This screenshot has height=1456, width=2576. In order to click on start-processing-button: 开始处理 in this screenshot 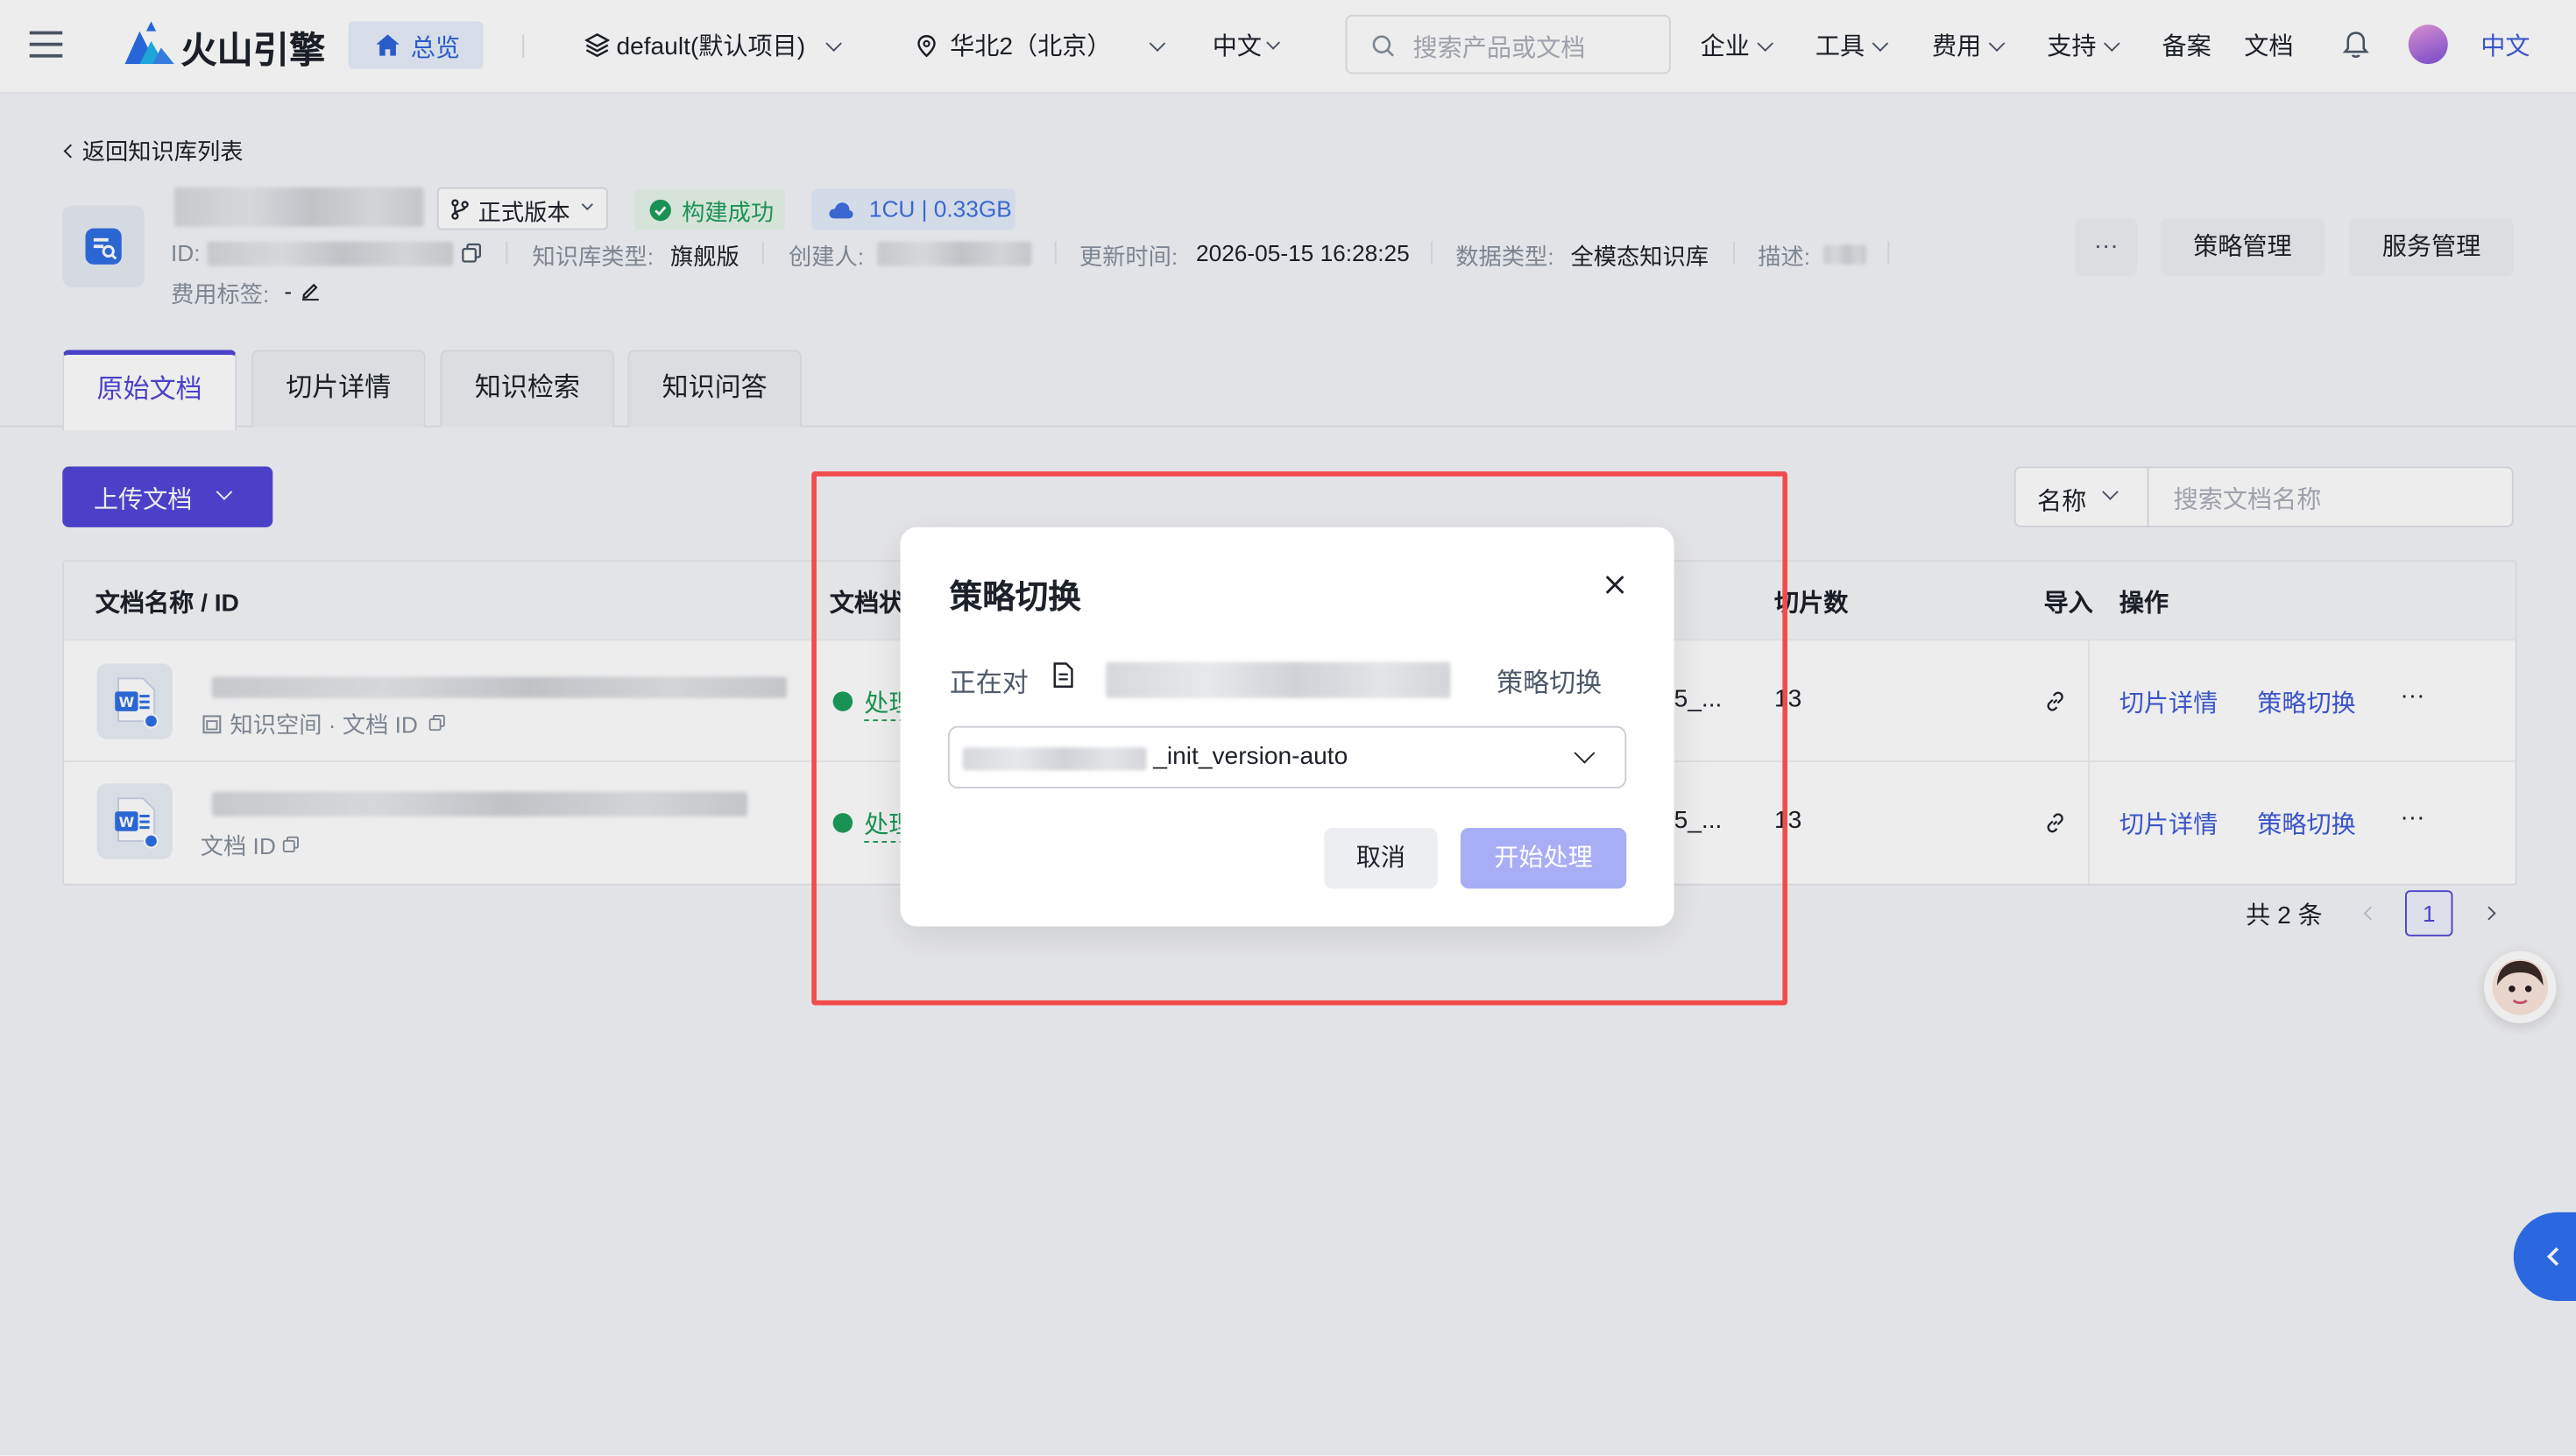, I will do `click(1543, 858)`.